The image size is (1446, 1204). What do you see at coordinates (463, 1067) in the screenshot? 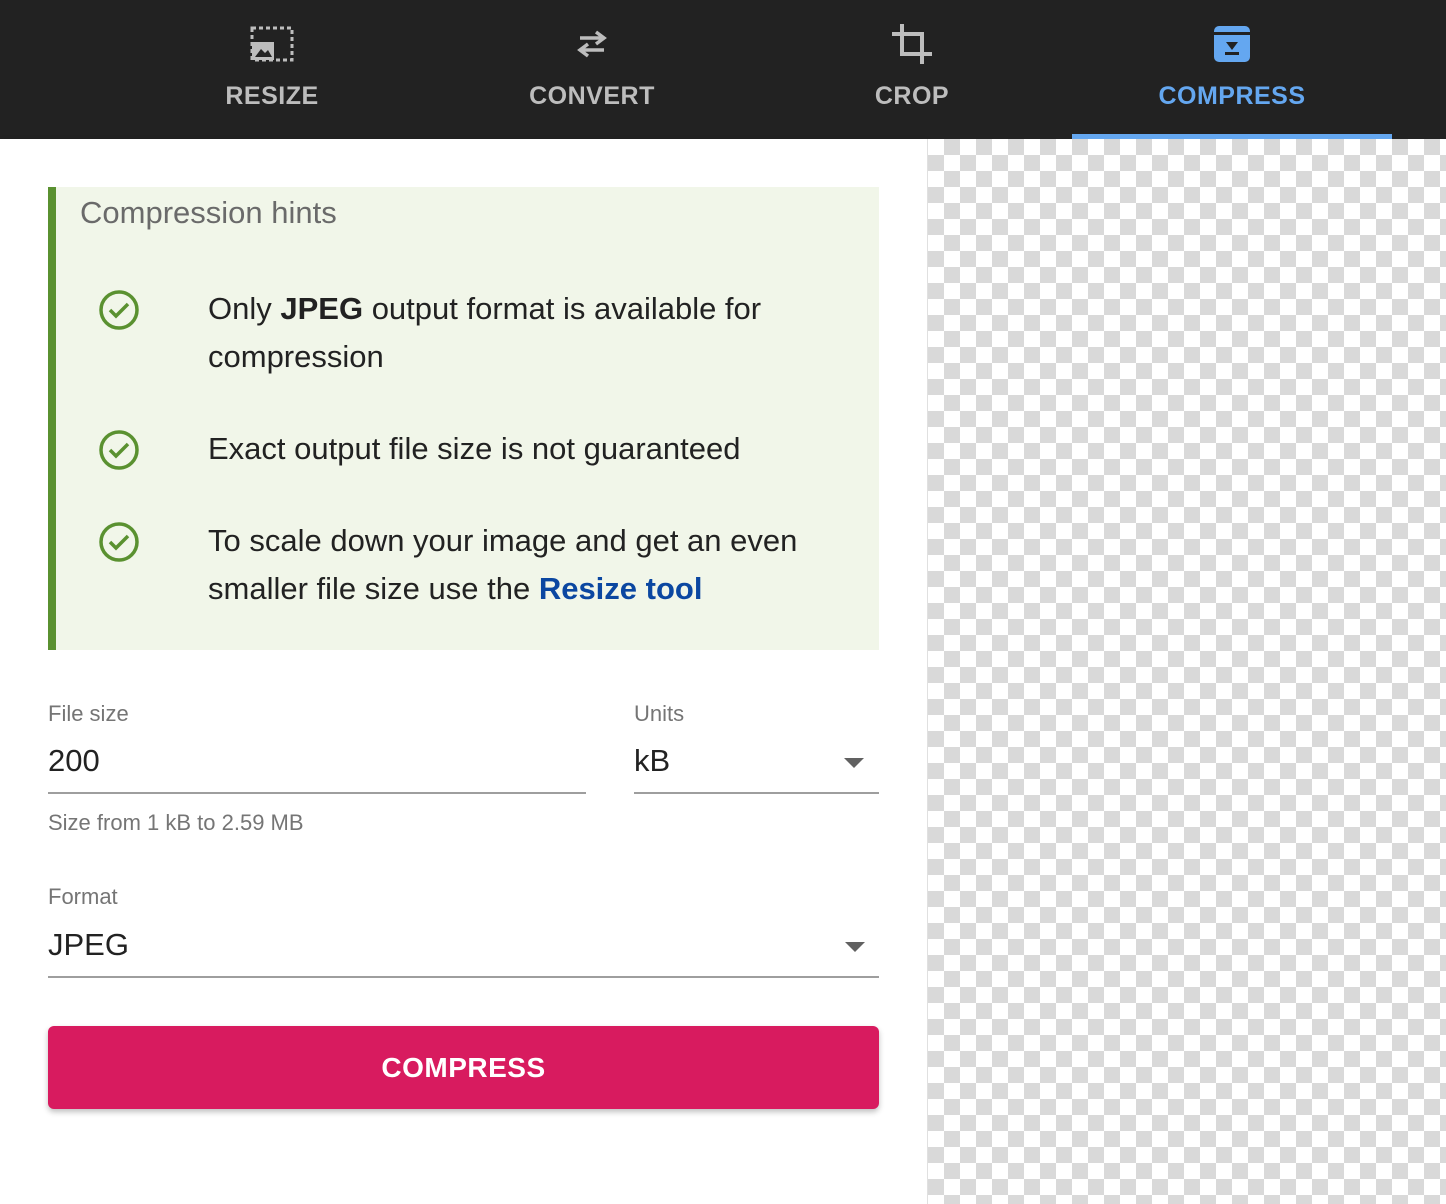
I see `compress-button: COMPRESS` at bounding box center [463, 1067].